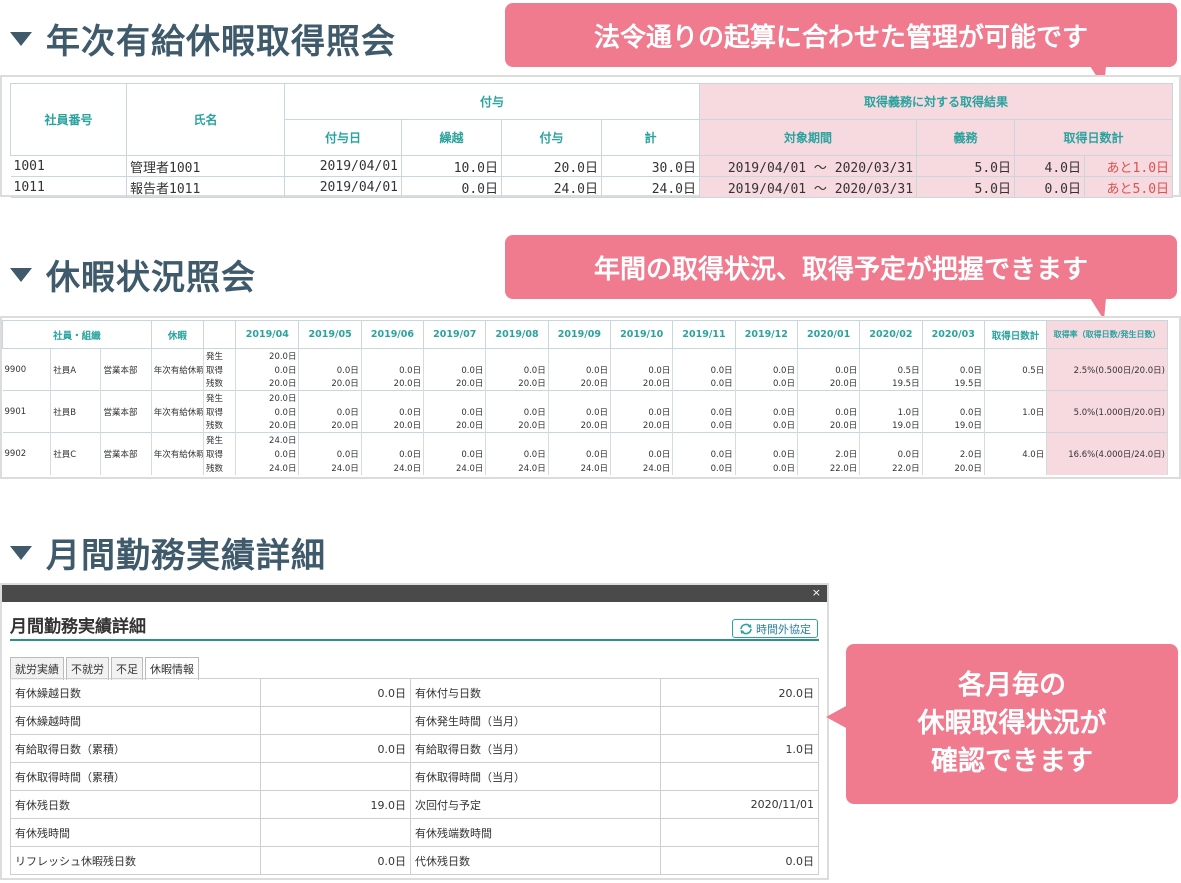  I want to click on table-row: 有休残時間 有休残端数時間, so click(414, 832).